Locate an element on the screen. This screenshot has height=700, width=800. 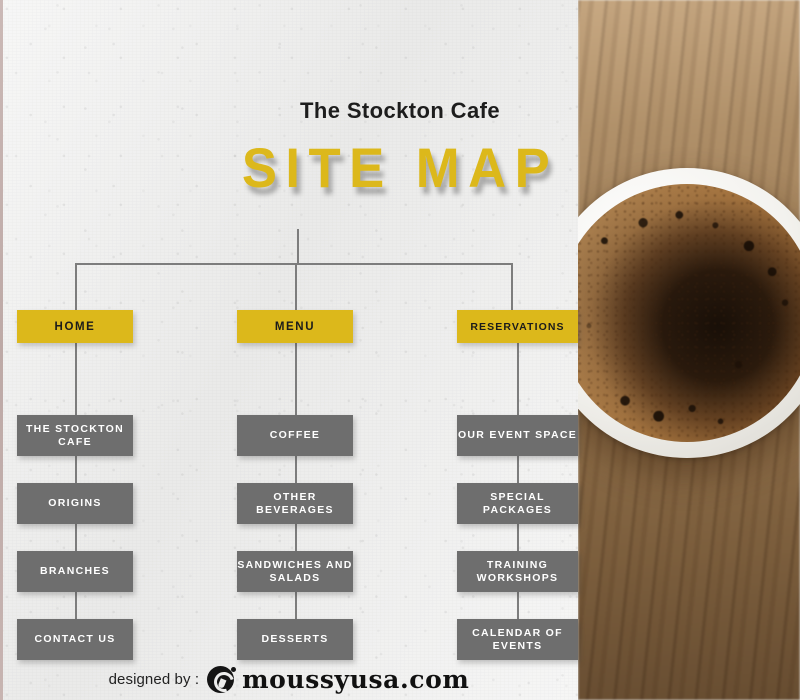
connector-c3-head-to-r1 is located at coordinates (518, 379).